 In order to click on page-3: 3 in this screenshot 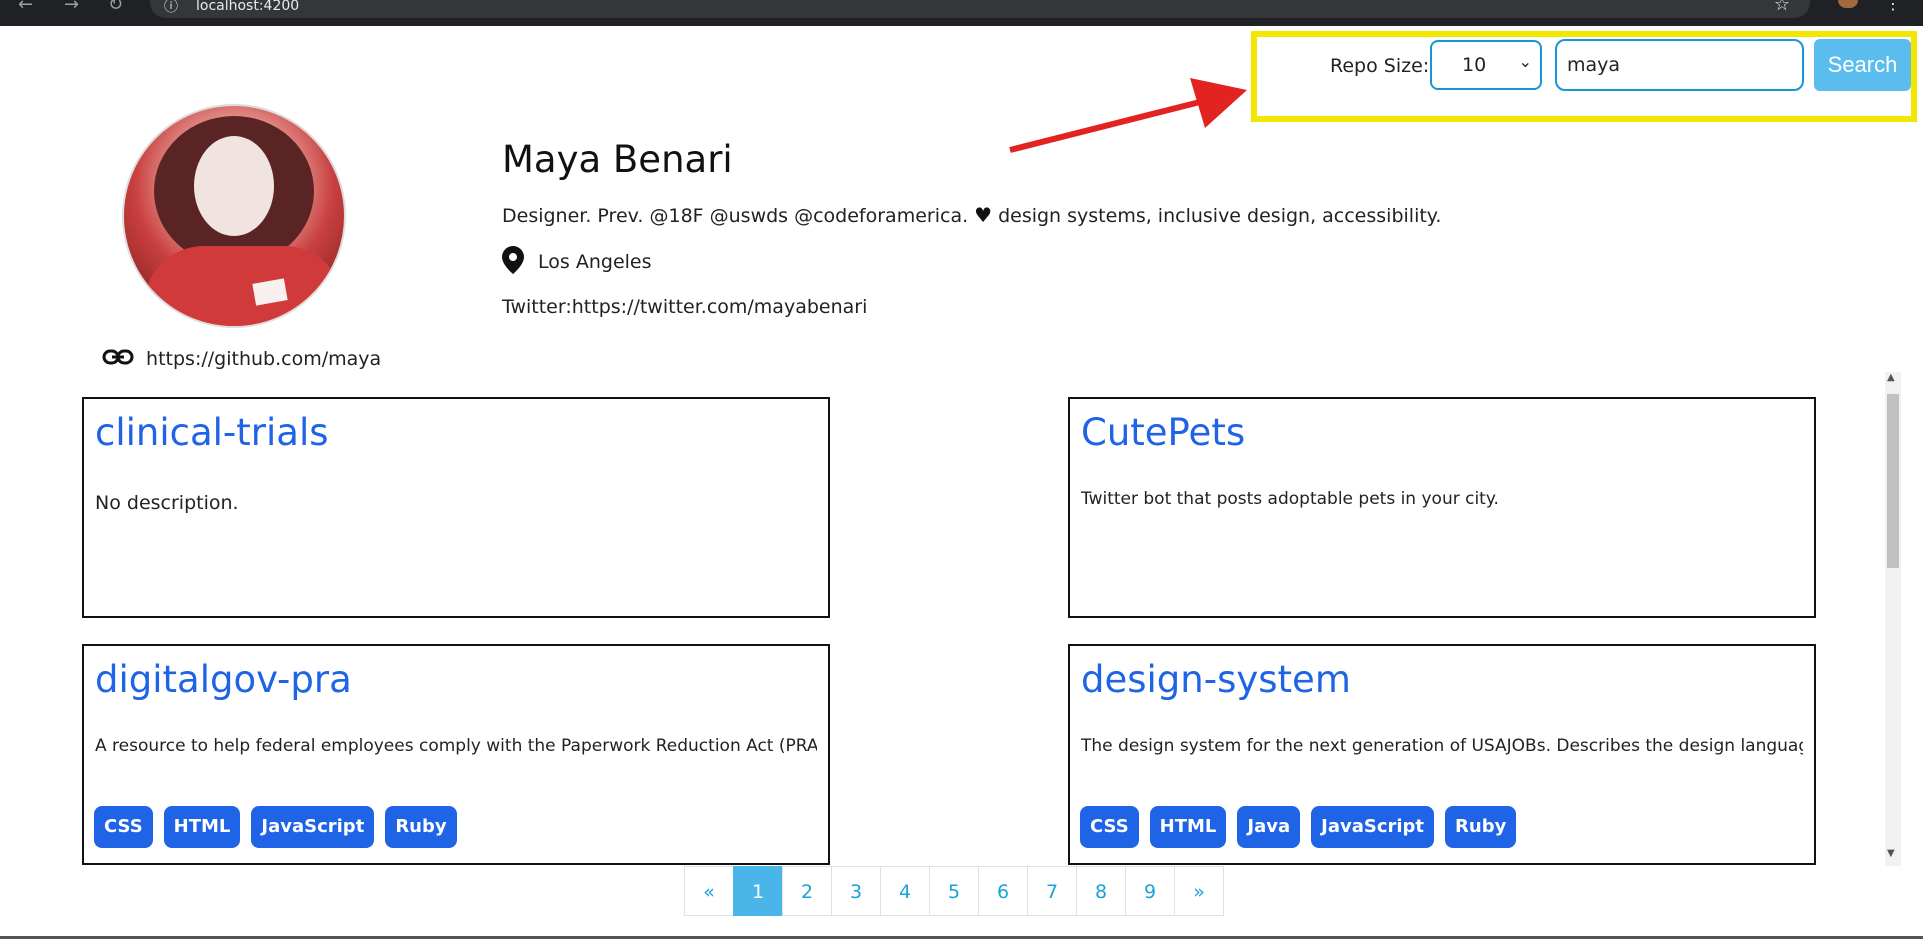, I will do `click(856, 891)`.